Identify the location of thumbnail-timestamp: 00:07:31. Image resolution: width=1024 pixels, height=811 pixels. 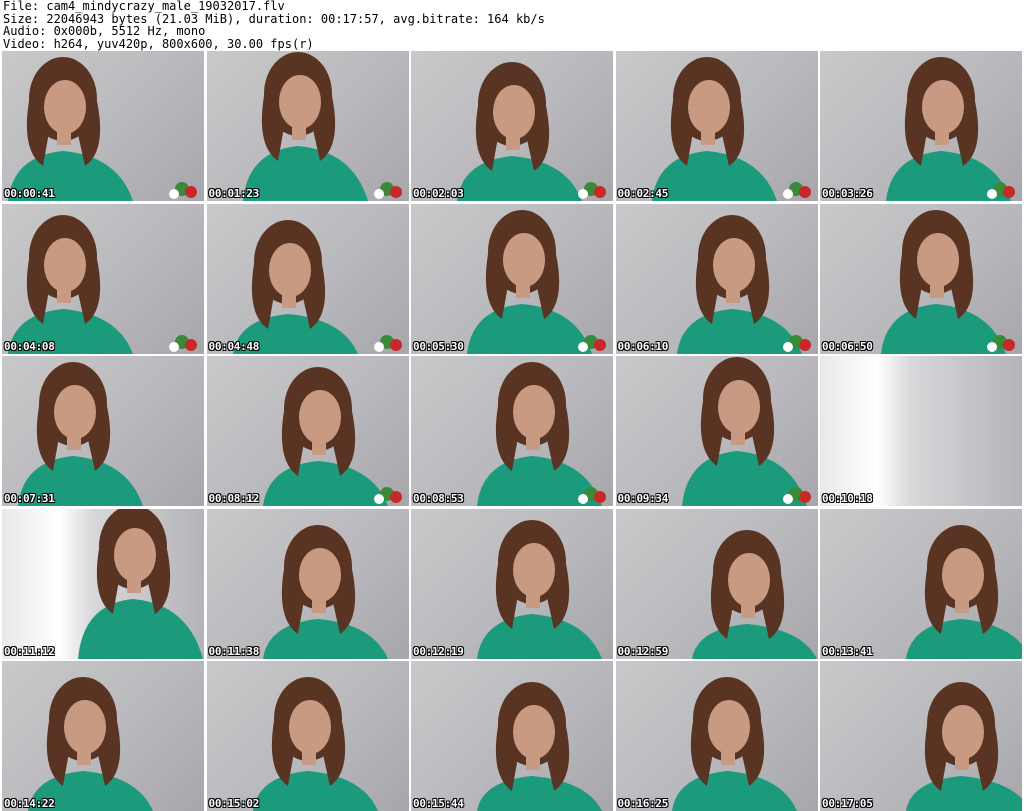
(29, 498).